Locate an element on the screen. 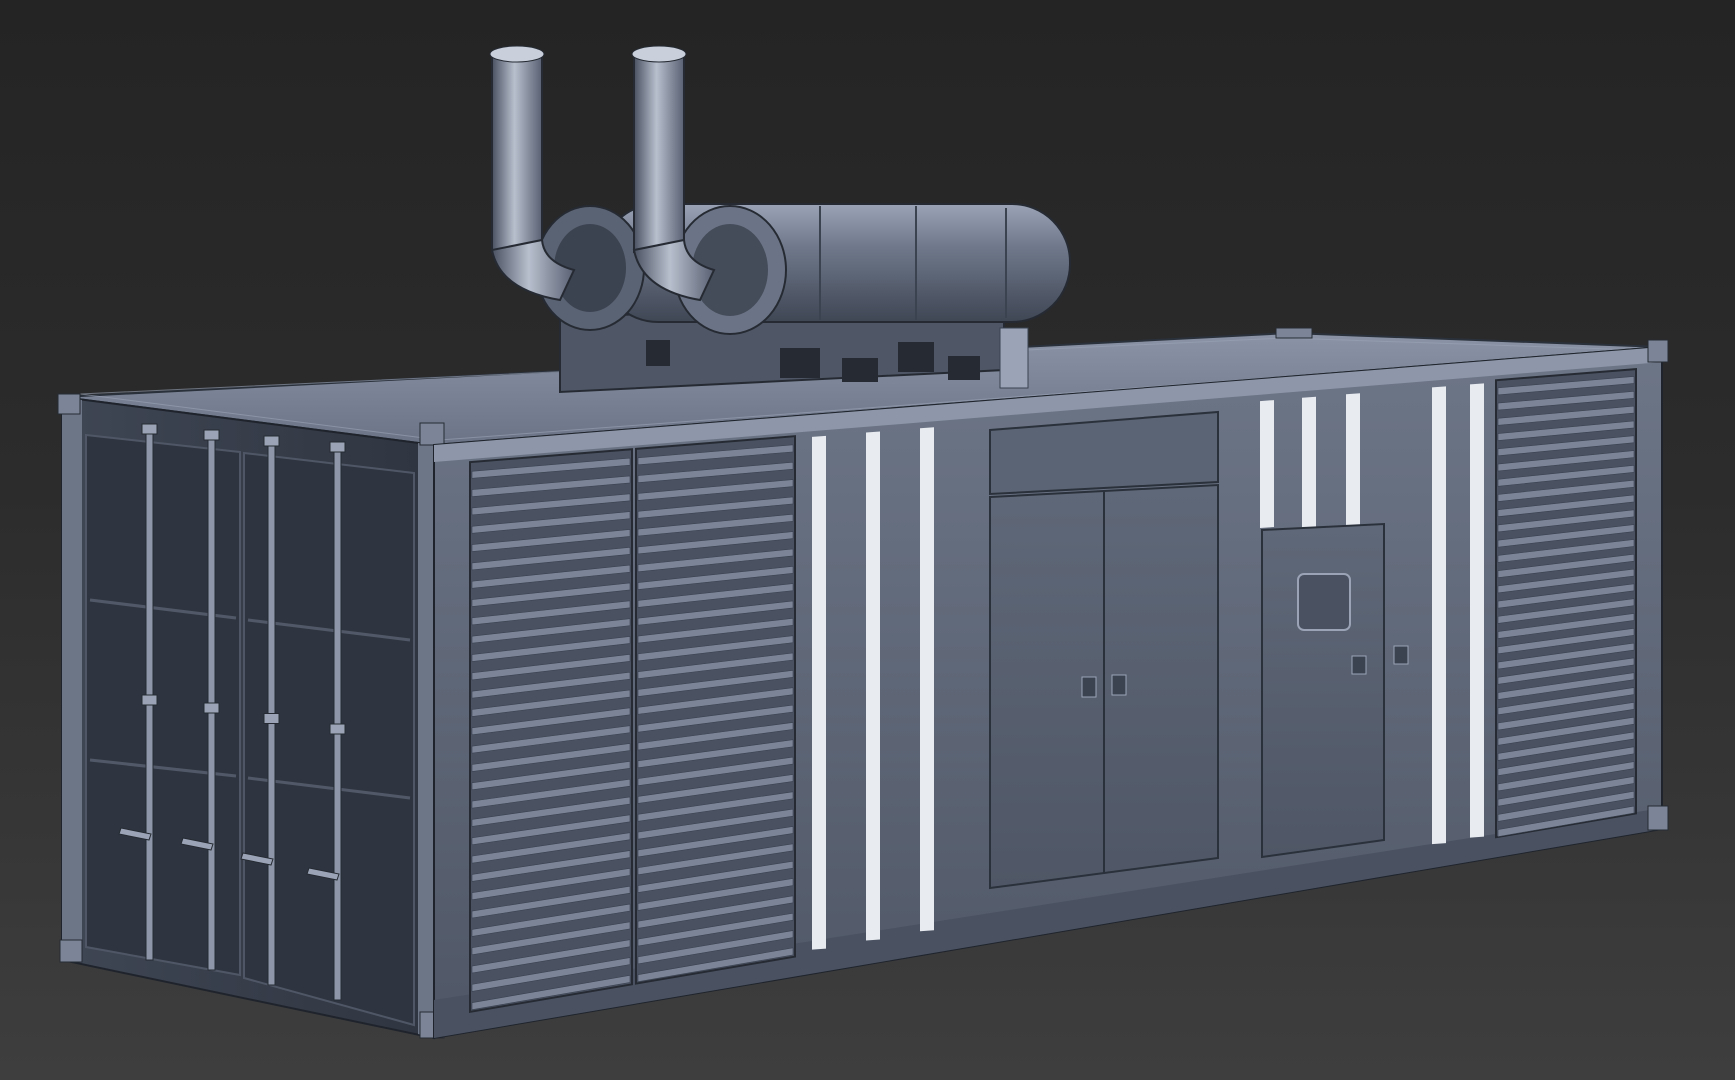 This screenshot has height=1080, width=1735. door-window is located at coordinates (1324, 602).